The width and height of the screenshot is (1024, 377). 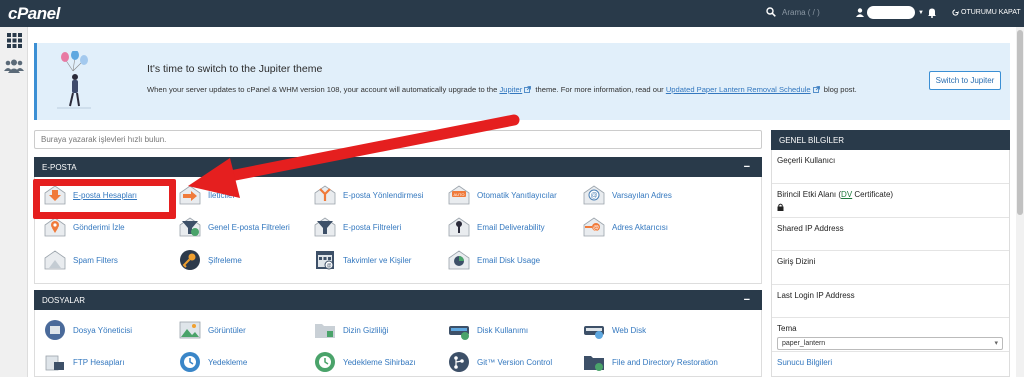 I want to click on primary-domain-row: Birincil Etki Alanı (DV Certificate), so click(x=890, y=201).